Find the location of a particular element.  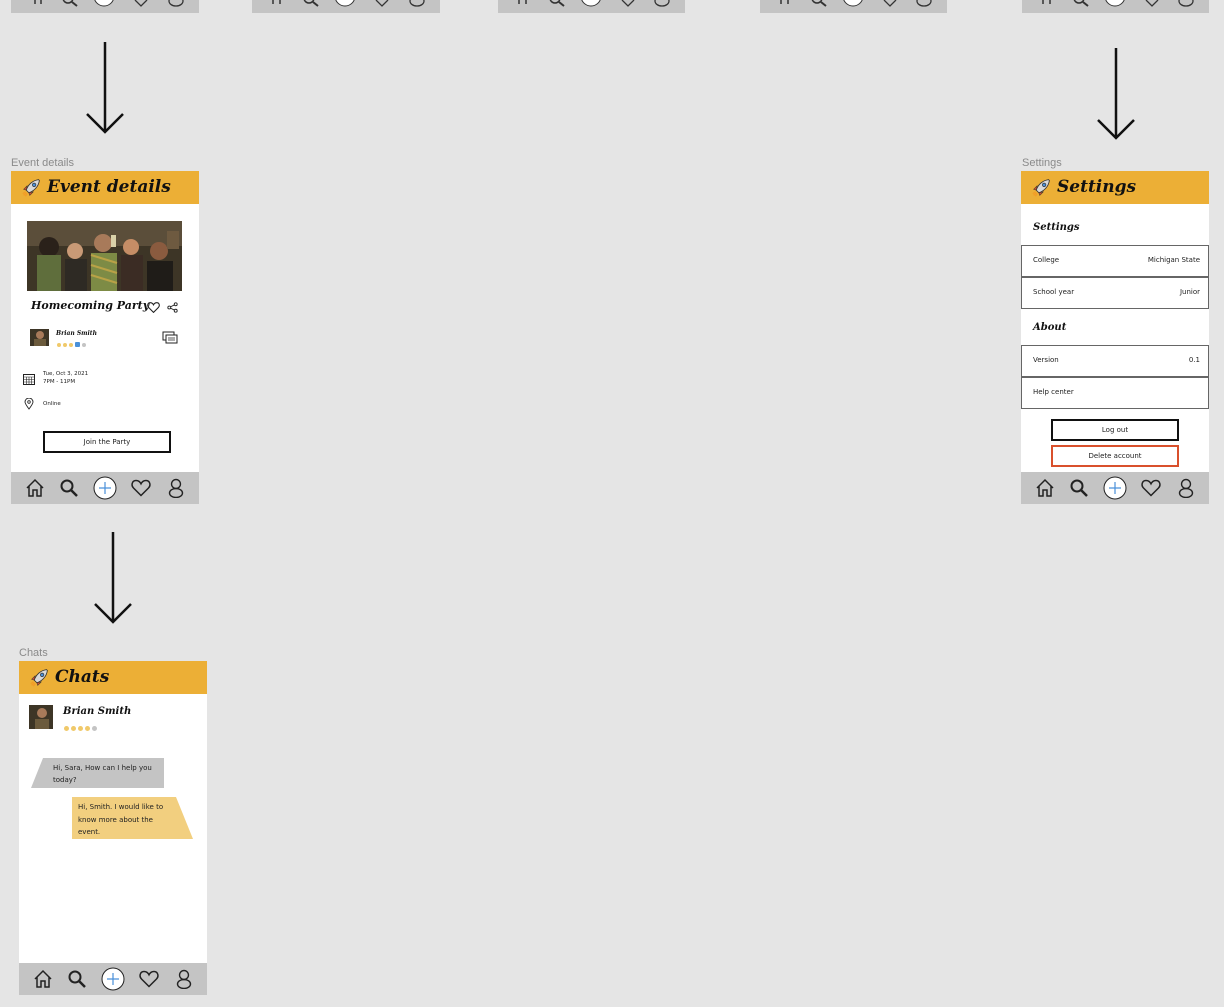

top-frame-3-nav-icons is located at coordinates (594, 3).